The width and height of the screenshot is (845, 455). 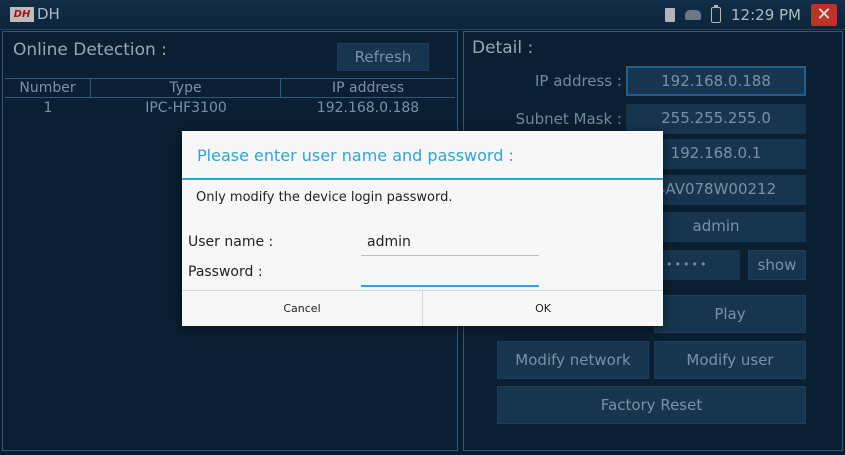 What do you see at coordinates (231, 242) in the screenshot?
I see `username-label: User name :` at bounding box center [231, 242].